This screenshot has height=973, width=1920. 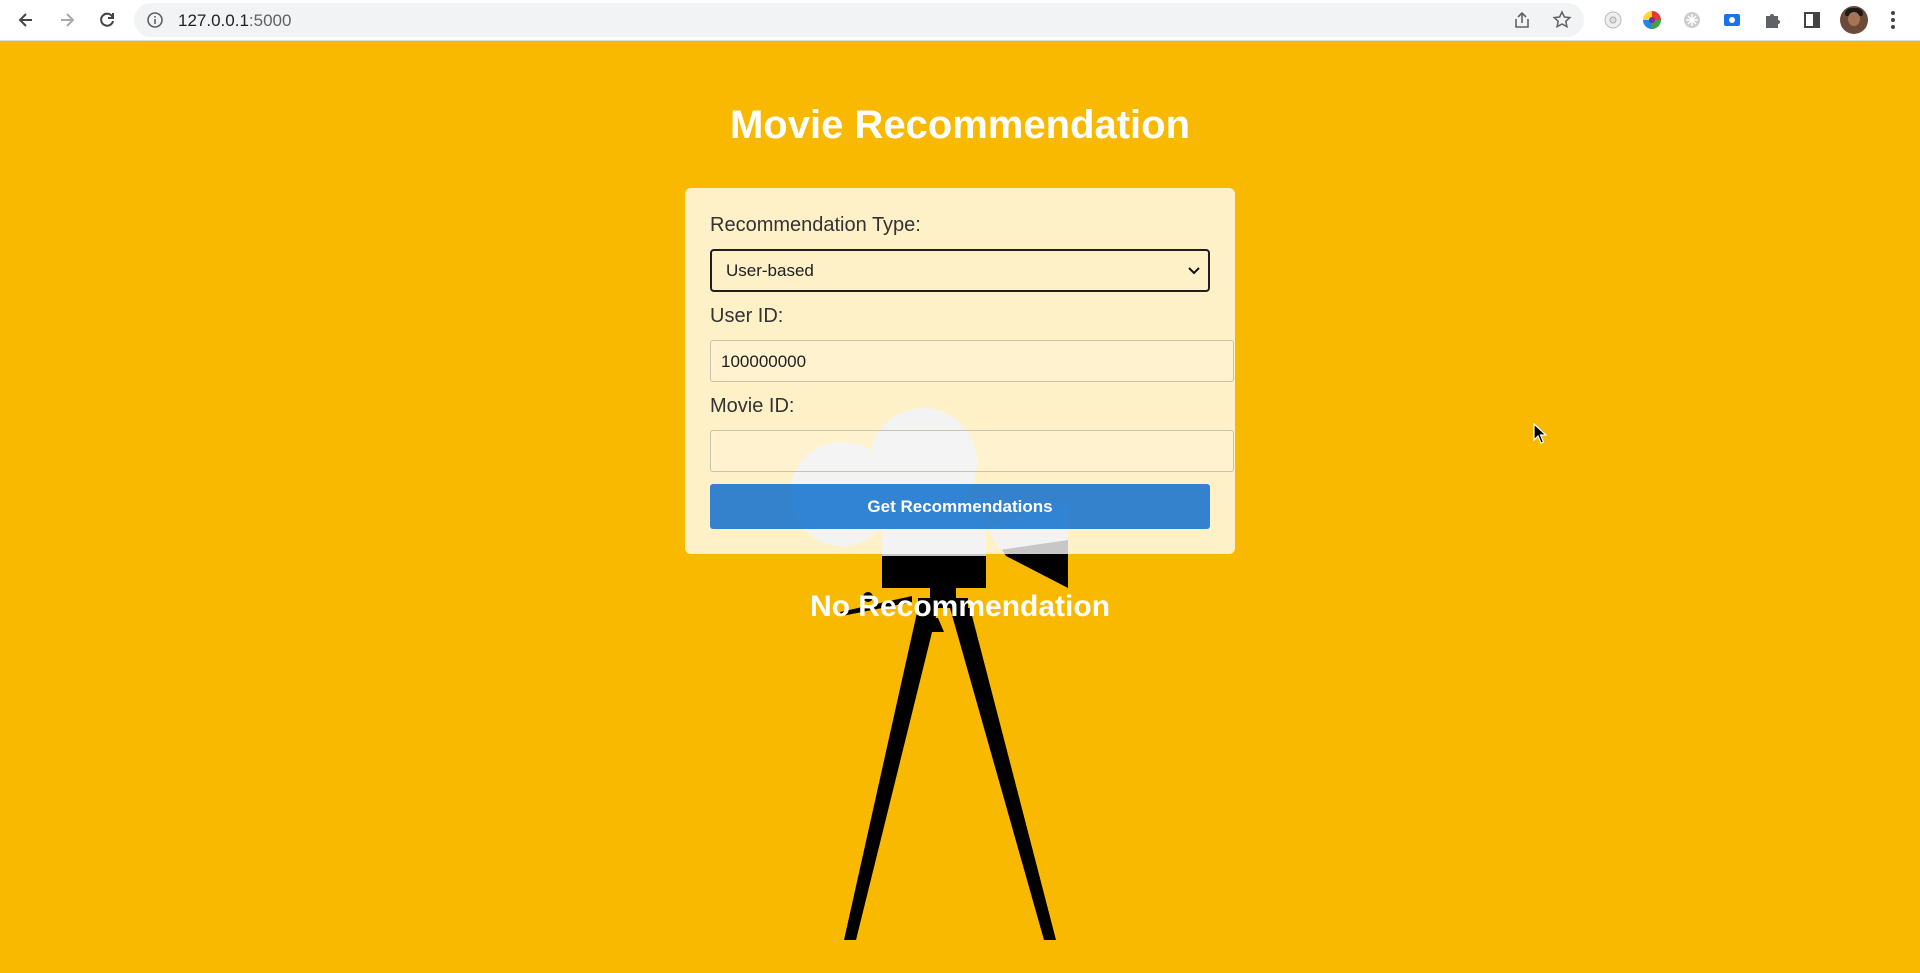 I want to click on back-icon, so click(x=26, y=20).